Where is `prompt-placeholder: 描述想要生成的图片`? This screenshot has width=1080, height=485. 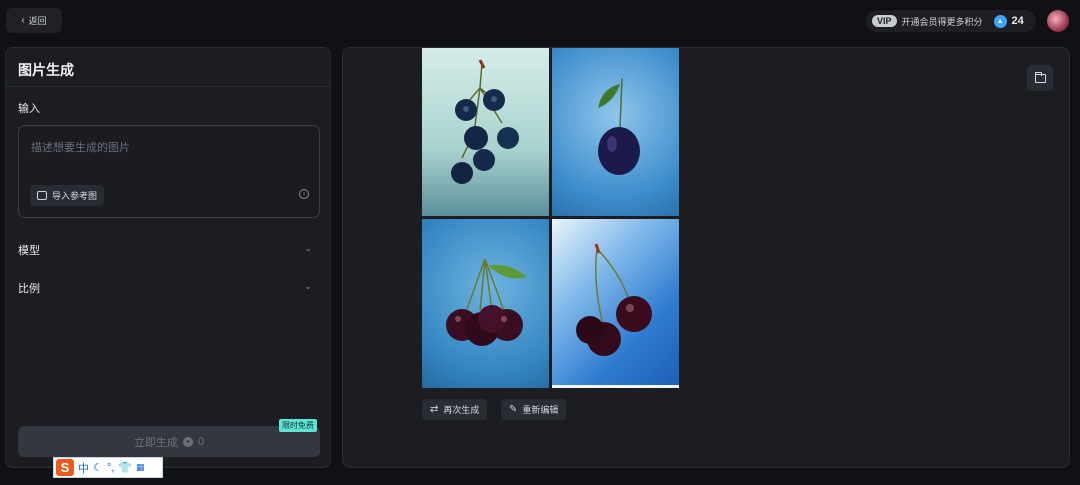 prompt-placeholder: 描述想要生成的图片 is located at coordinates (80, 148).